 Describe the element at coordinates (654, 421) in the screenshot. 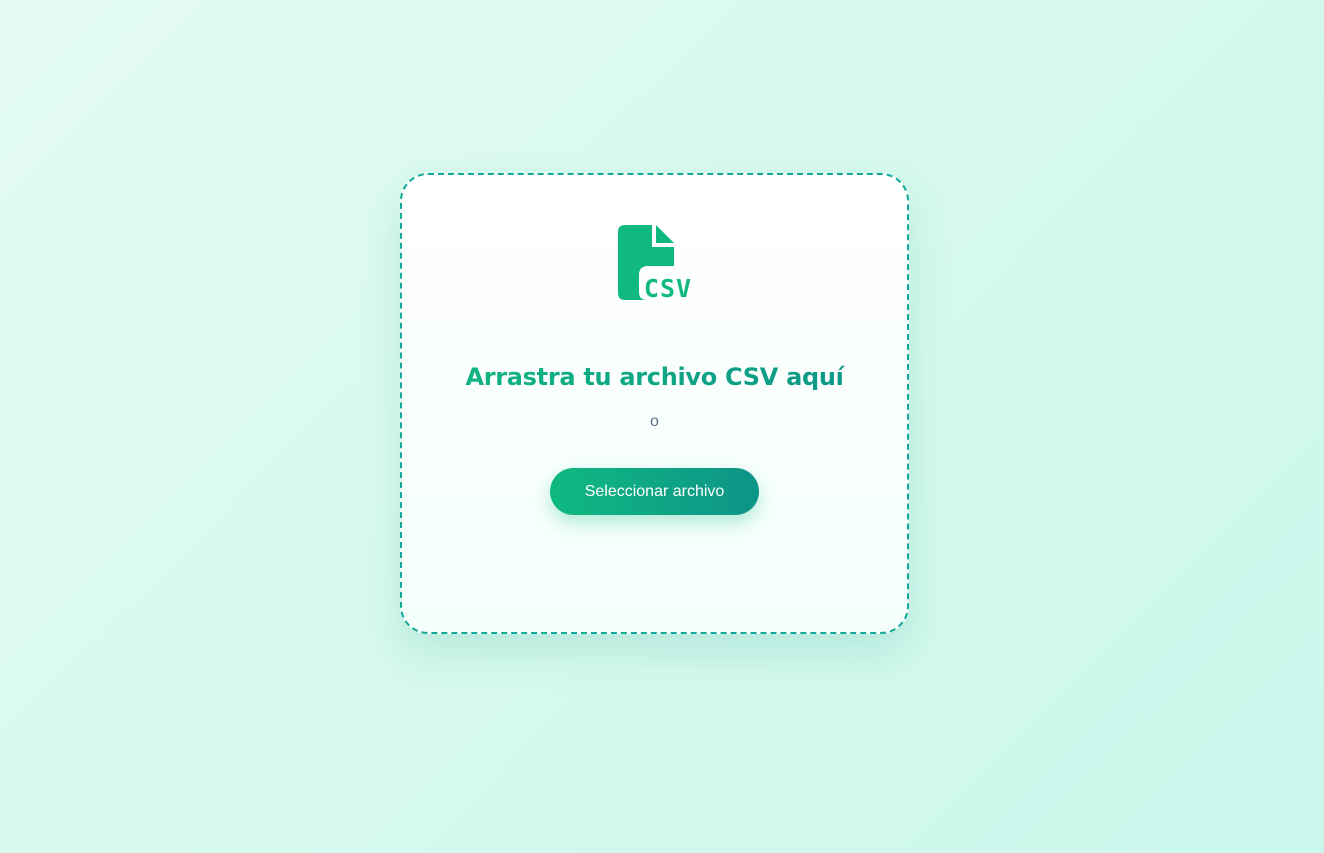

I see `separator-text: o` at that location.